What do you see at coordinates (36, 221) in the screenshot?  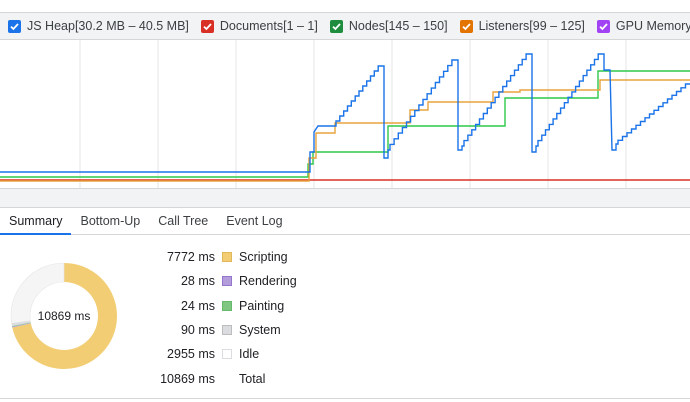 I see `tab-summary: Summary` at bounding box center [36, 221].